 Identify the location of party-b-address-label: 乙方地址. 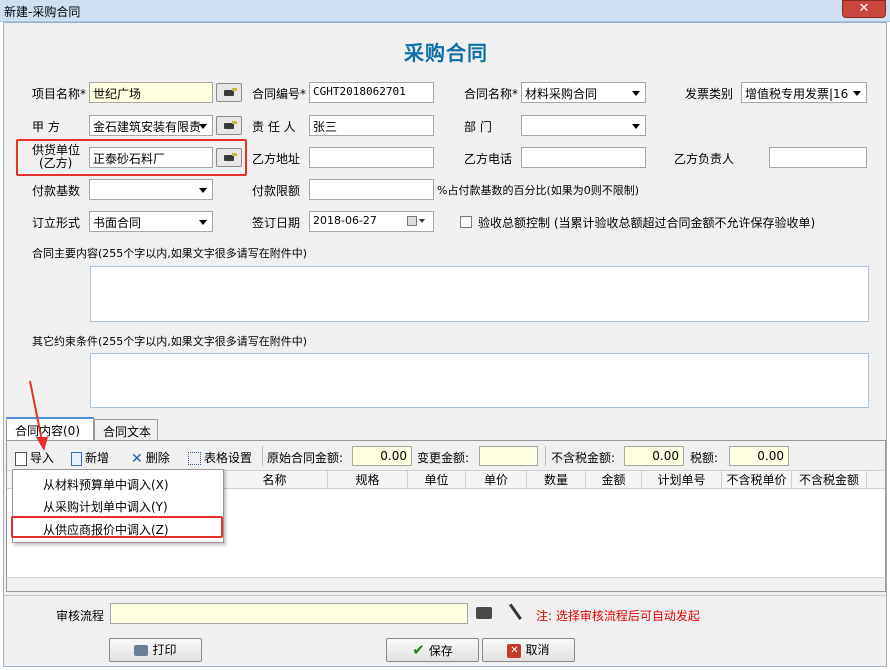
(276, 159).